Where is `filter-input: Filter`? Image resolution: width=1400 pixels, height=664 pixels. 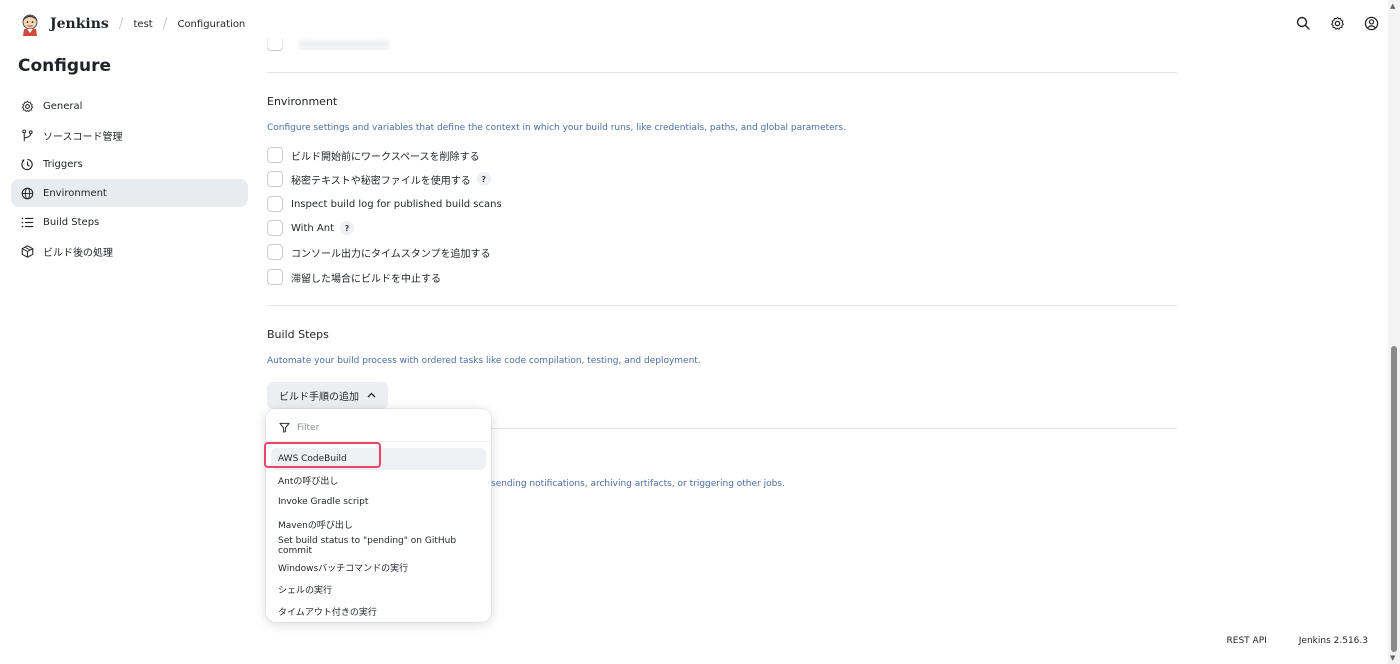 filter-input: Filter is located at coordinates (378, 428).